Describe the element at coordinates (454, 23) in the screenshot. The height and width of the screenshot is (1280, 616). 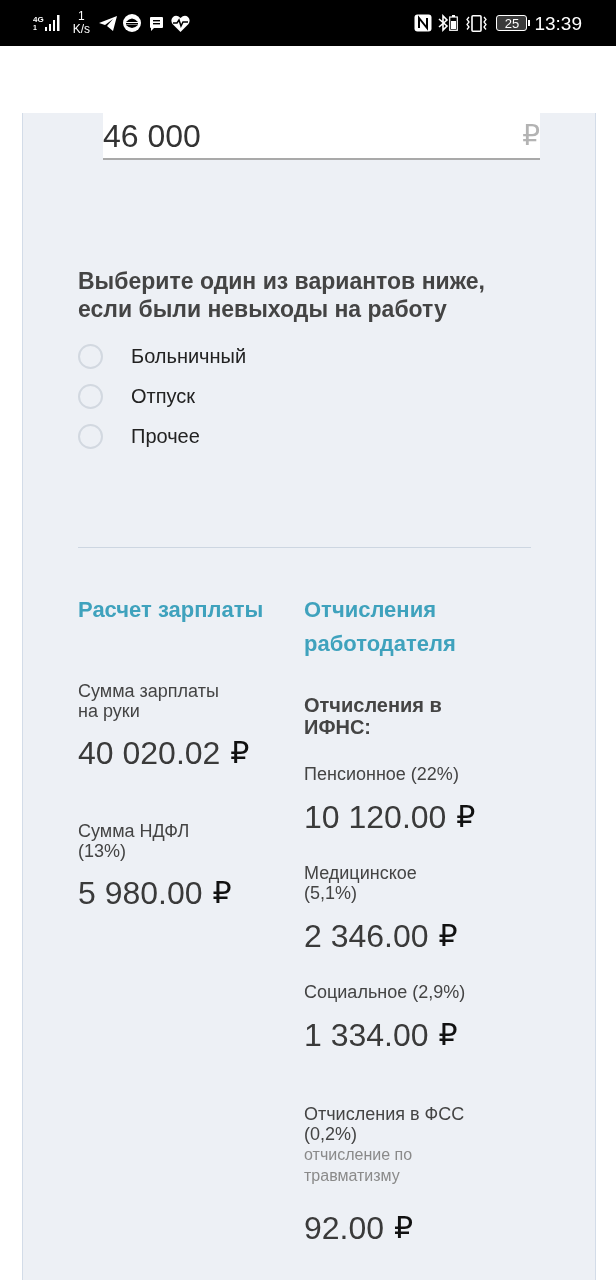
I see `battery-icon` at that location.